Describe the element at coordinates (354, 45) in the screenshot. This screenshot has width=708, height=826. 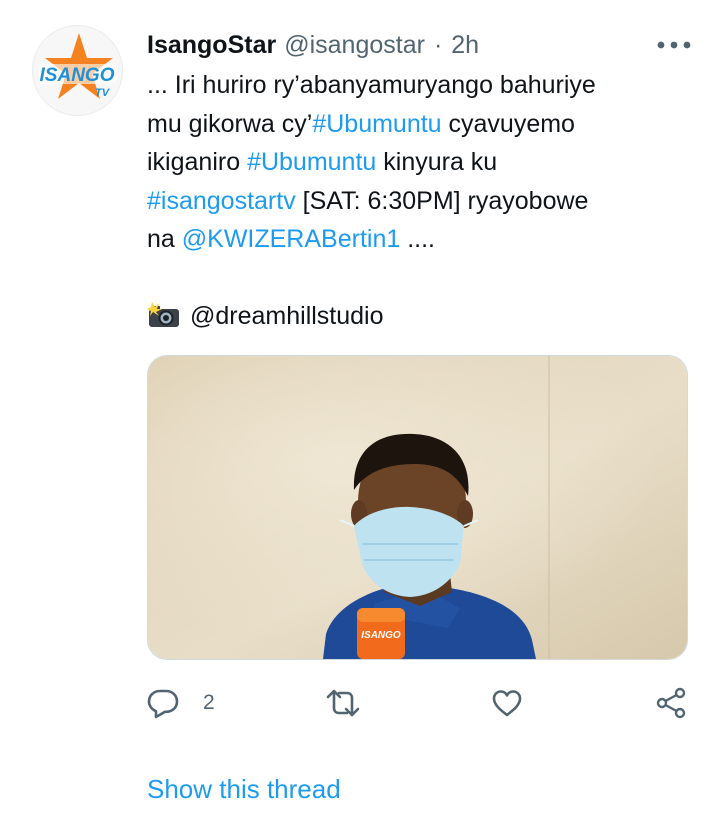
I see `author-handle: @isangostar` at that location.